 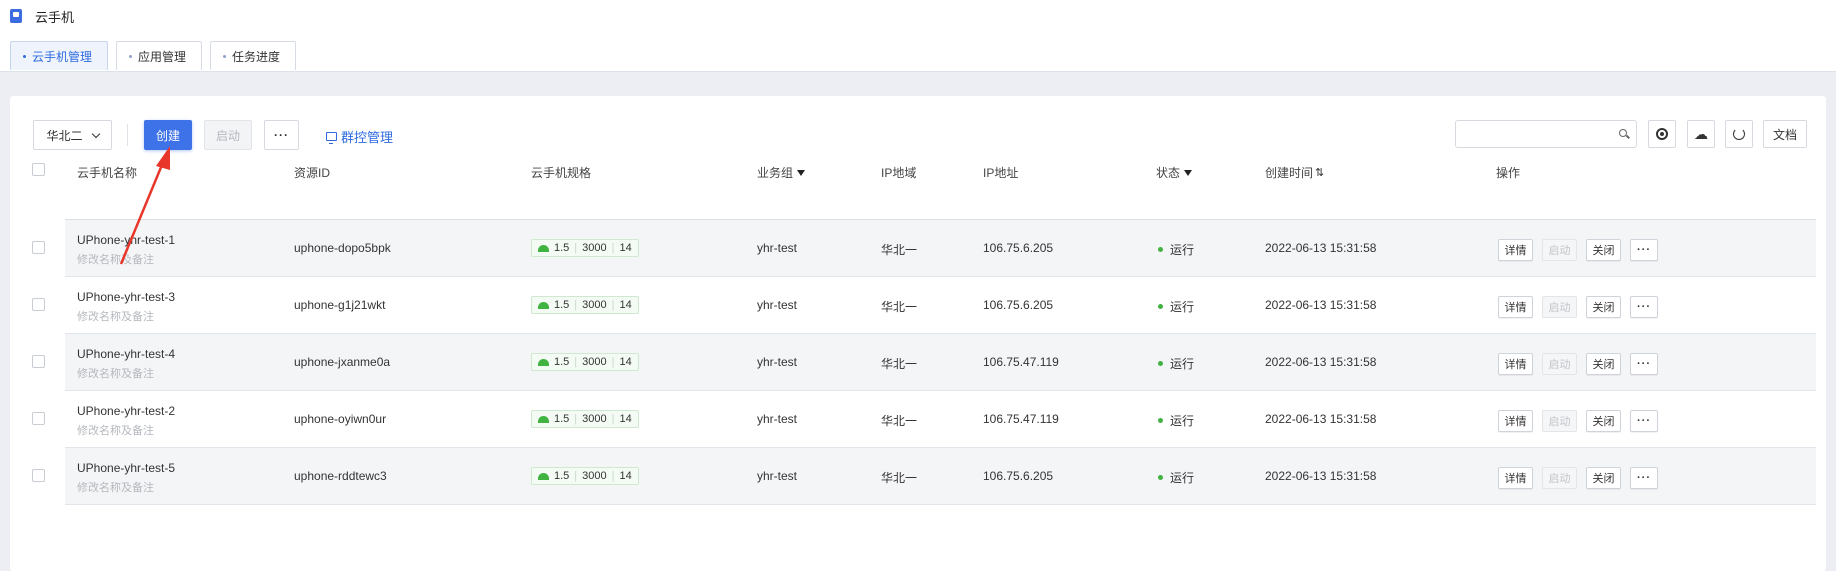 What do you see at coordinates (1662, 134) in the screenshot?
I see `settings-button` at bounding box center [1662, 134].